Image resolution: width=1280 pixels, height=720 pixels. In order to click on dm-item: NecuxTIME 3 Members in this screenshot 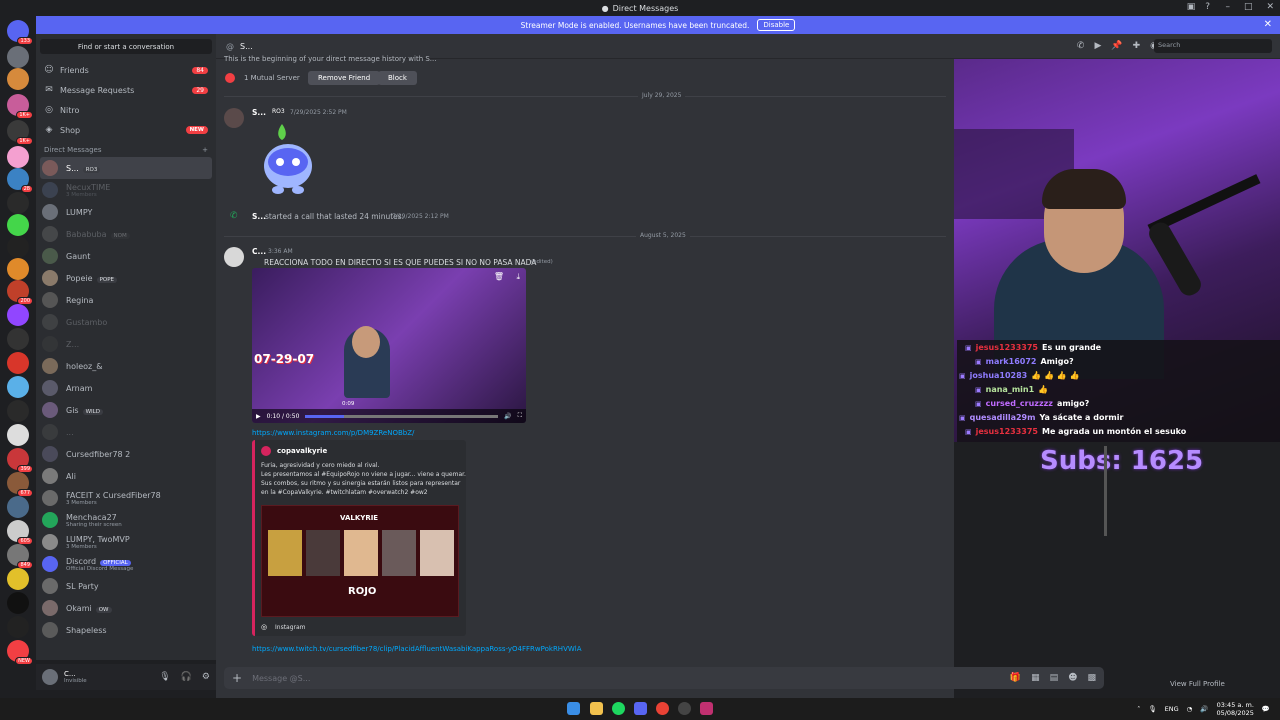, I will do `click(126, 190)`.